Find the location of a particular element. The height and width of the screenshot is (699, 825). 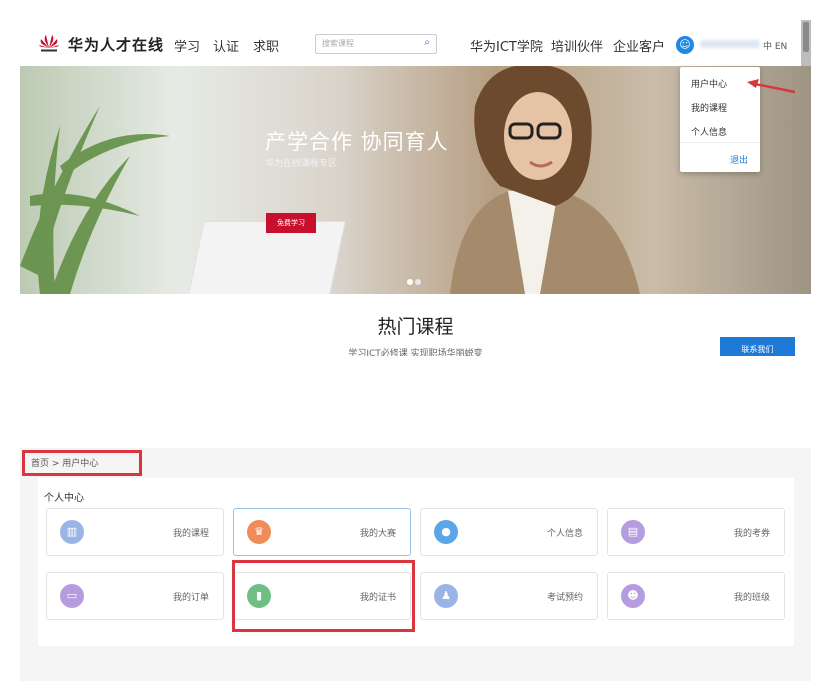

book-icon: ▥ is located at coordinates (72, 532).